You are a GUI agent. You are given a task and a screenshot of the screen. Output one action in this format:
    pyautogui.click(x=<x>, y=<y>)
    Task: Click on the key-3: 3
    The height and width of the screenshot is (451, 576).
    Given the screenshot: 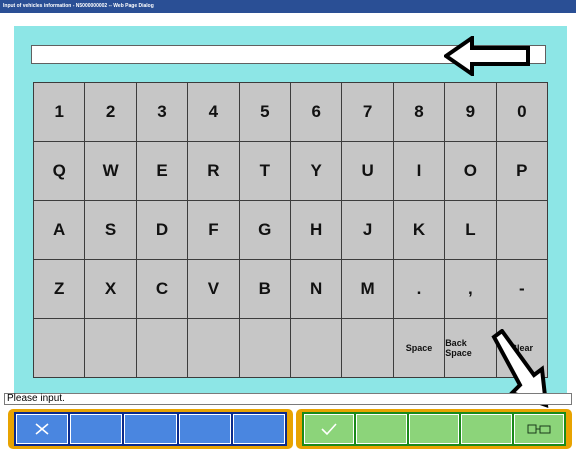 What is the action you would take?
    pyautogui.click(x=162, y=112)
    